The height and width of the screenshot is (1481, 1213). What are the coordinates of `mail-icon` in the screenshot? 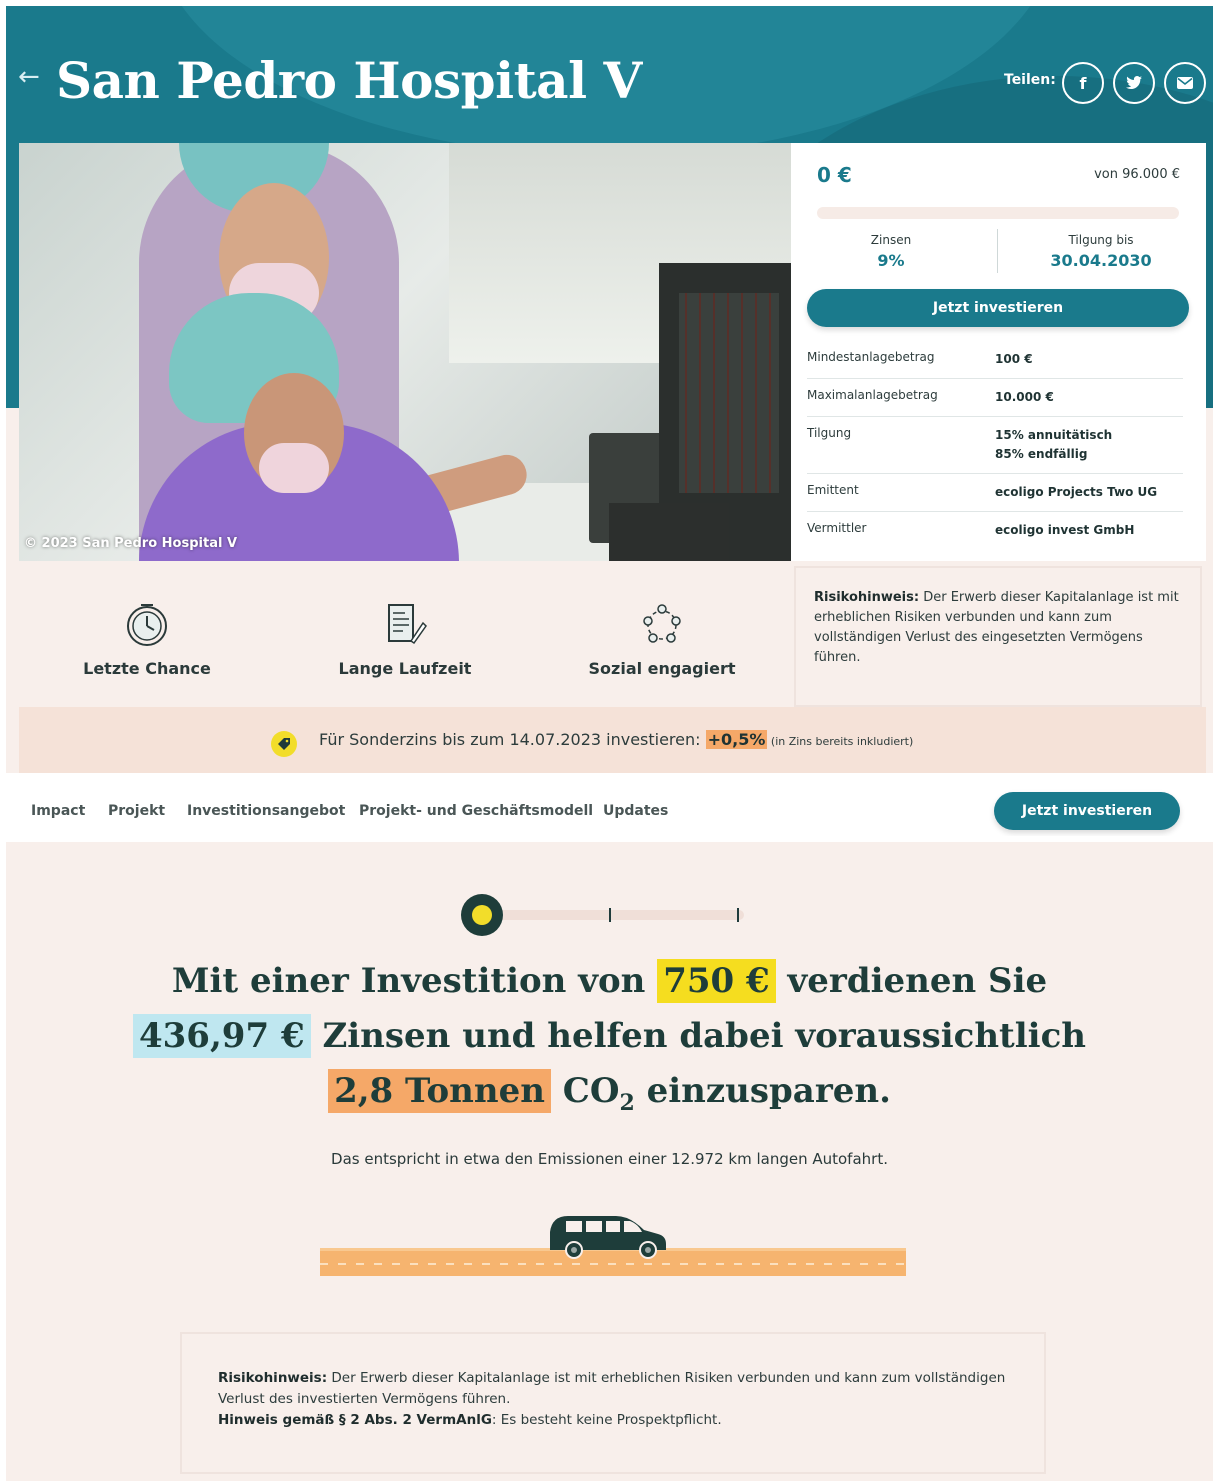 It's located at (1185, 83).